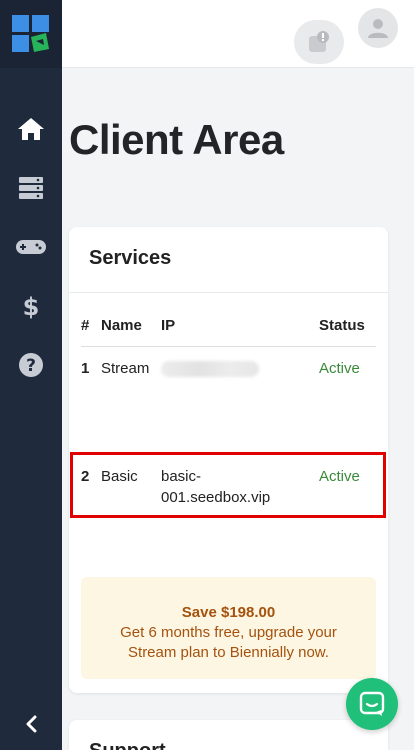 This screenshot has width=414, height=750. I want to click on table-row: 2 Basic basic- 001.seedbox.vip Active, so click(228, 488).